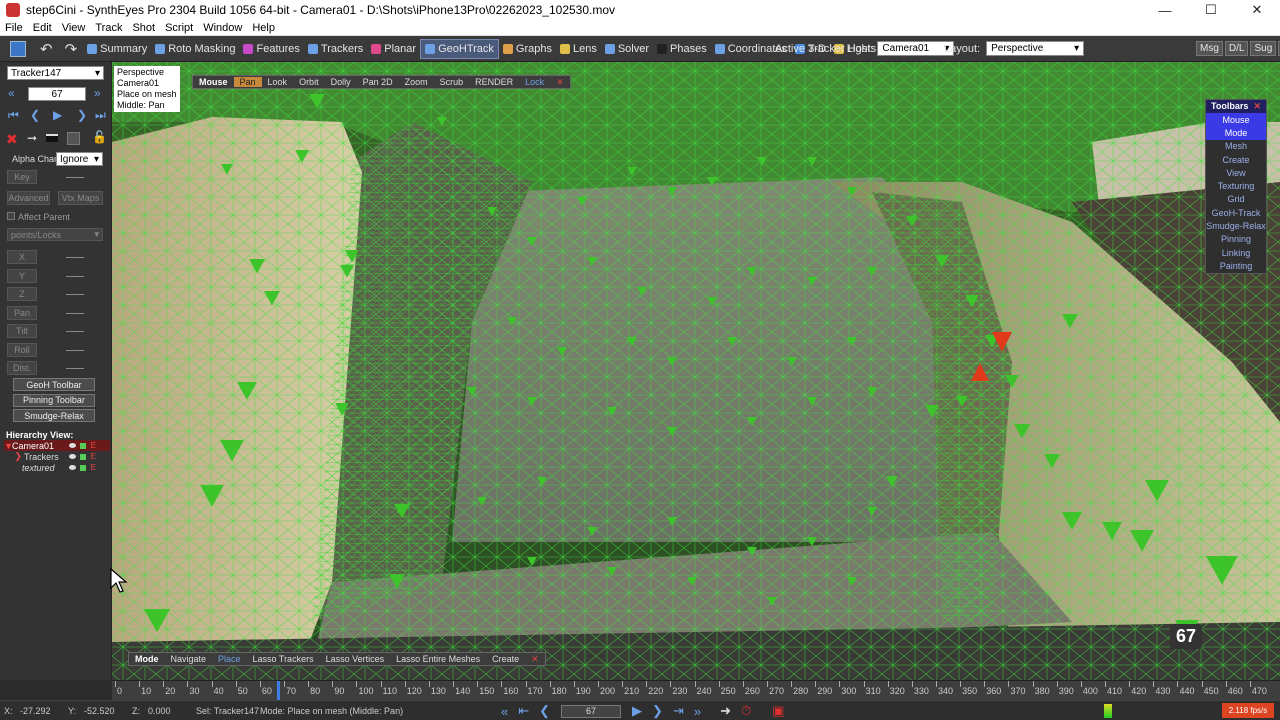 Image resolution: width=1280 pixels, height=720 pixels. Describe the element at coordinates (22, 312) in the screenshot. I see `axis-pan-button: Pan` at that location.